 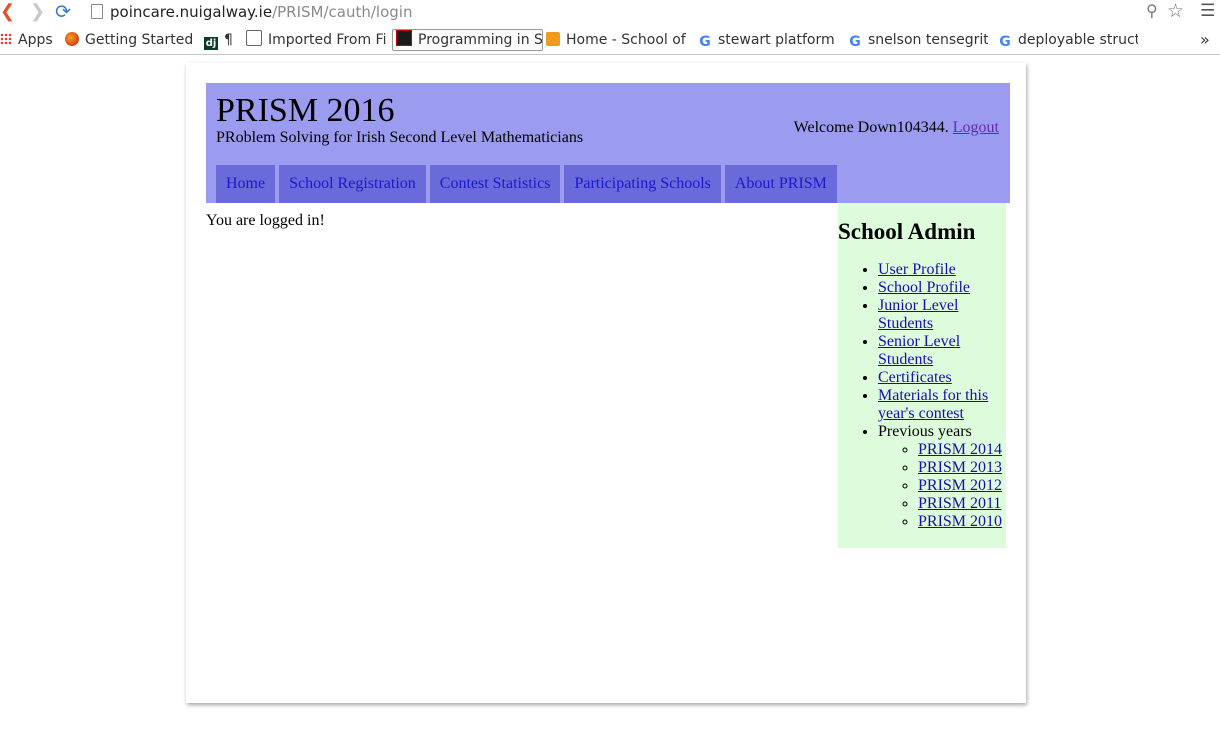 I want to click on list-item: Junior Level Students, so click(x=942, y=315).